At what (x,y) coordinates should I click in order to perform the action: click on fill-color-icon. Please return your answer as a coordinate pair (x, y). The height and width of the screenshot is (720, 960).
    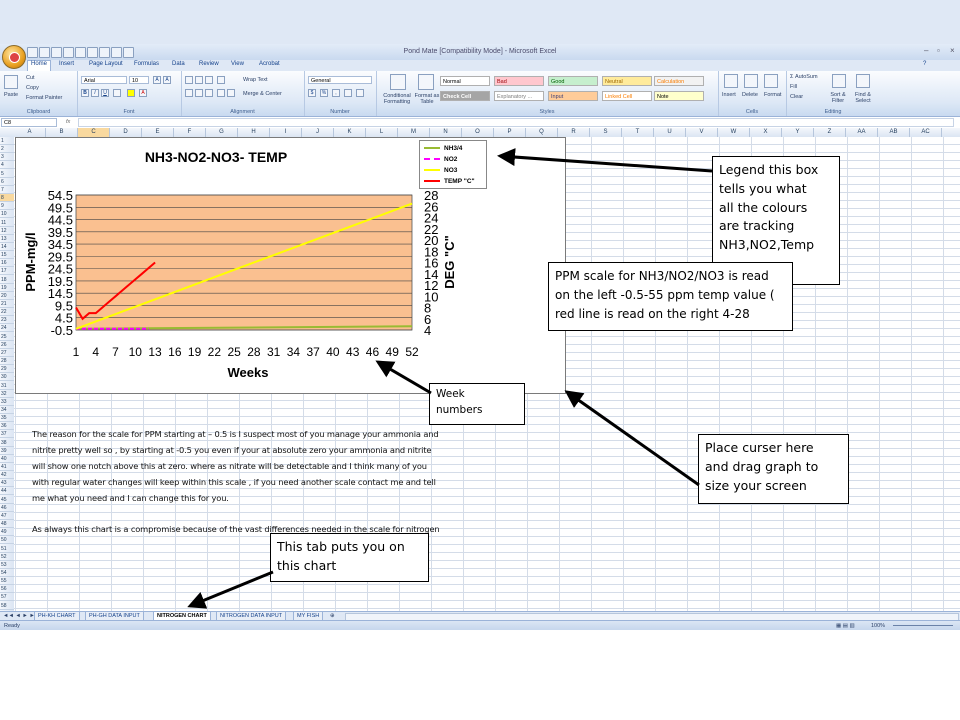
    Looking at the image, I should click on (131, 93).